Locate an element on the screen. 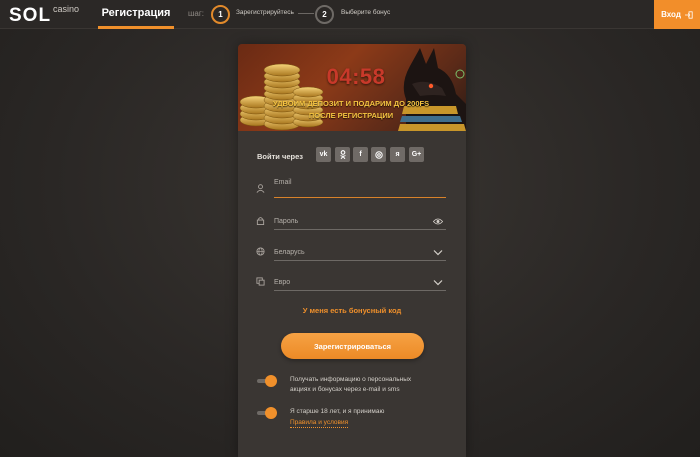 The image size is (700, 457). step-1-circle: 1 is located at coordinates (220, 14).